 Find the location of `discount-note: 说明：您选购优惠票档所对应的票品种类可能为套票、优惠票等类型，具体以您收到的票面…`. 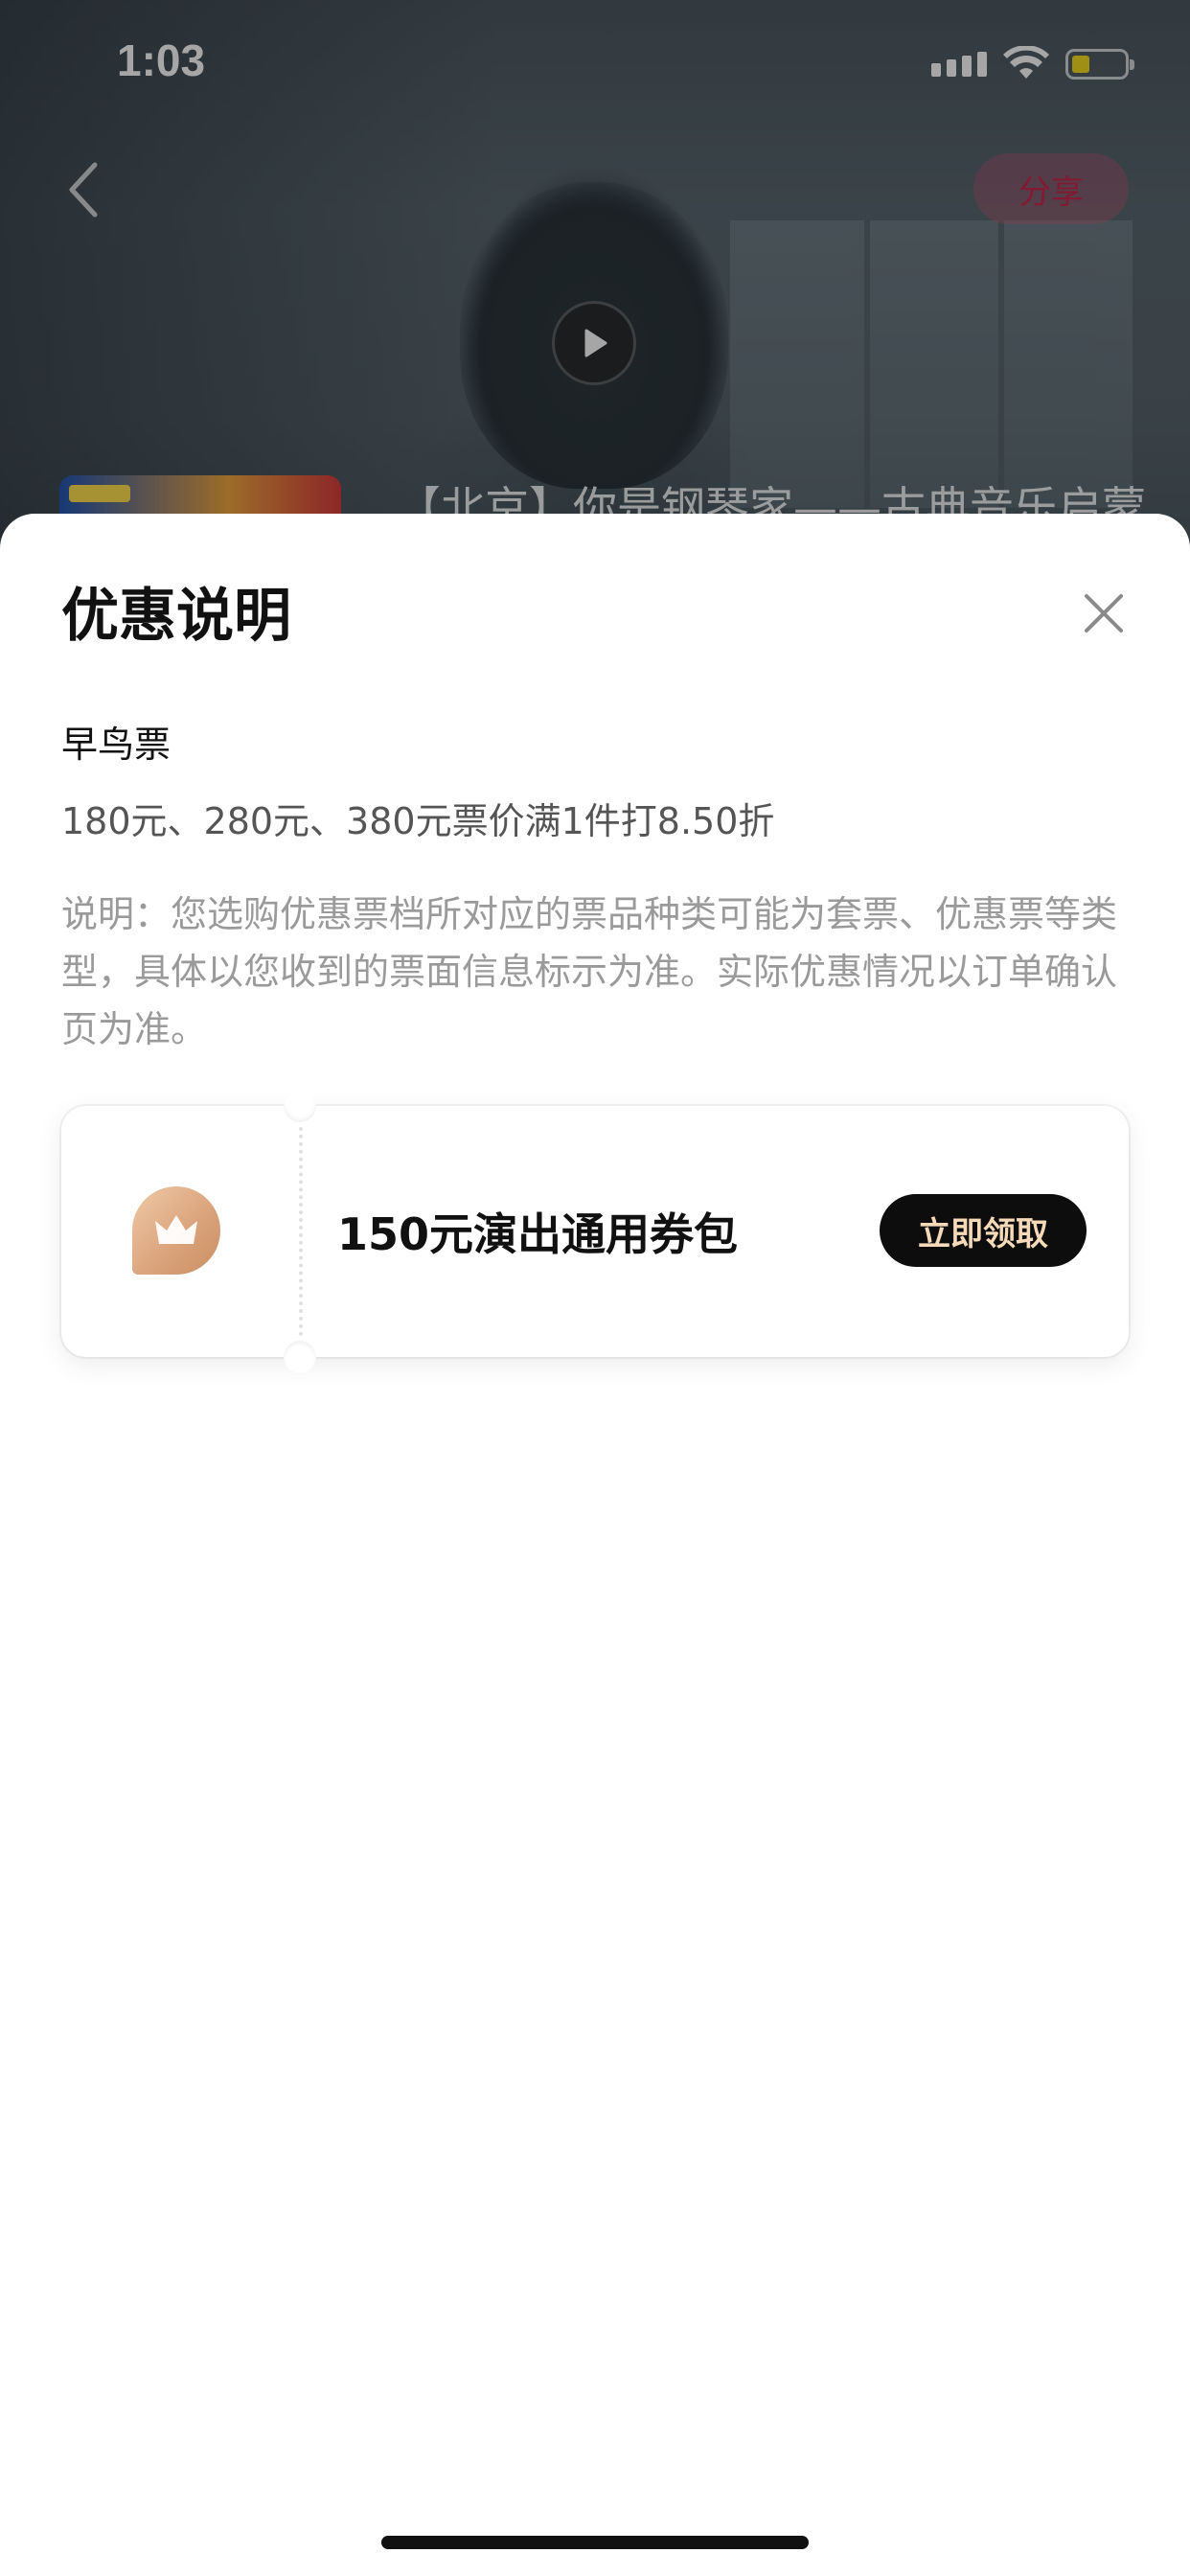

discount-note: 说明：您选购优惠票档所对应的票品种类可能为套票、优惠票等类型，具体以您收到的票面… is located at coordinates (590, 971).